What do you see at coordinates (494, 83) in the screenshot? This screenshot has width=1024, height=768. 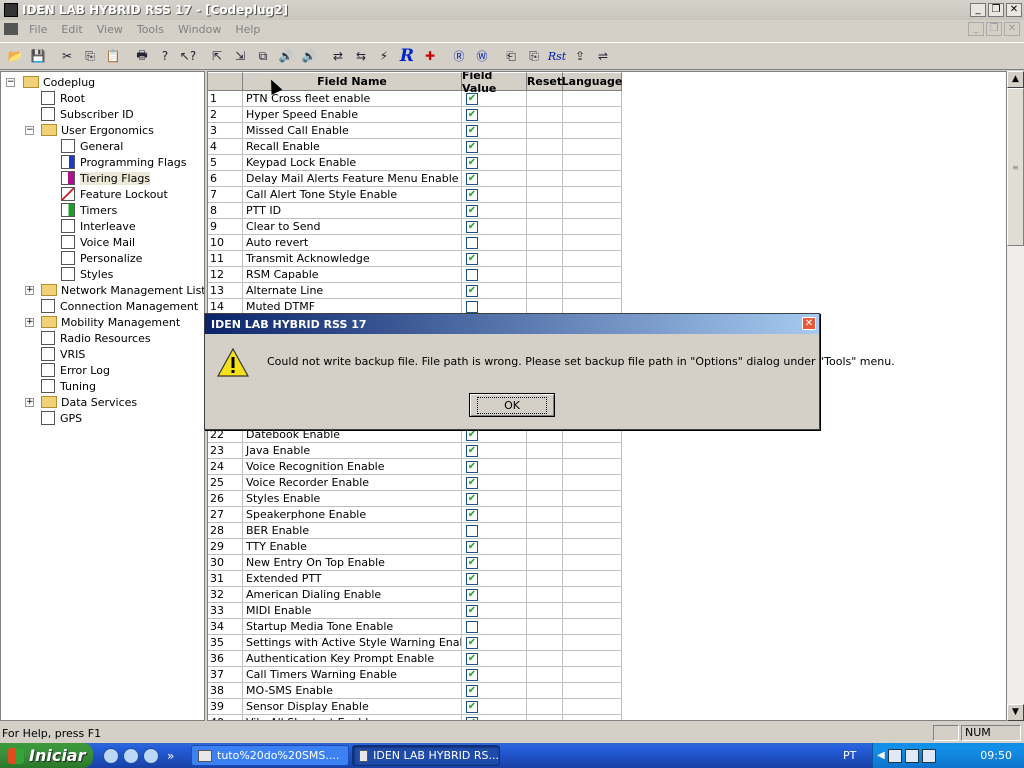 I see `column-header-field-value: Field Value` at bounding box center [494, 83].